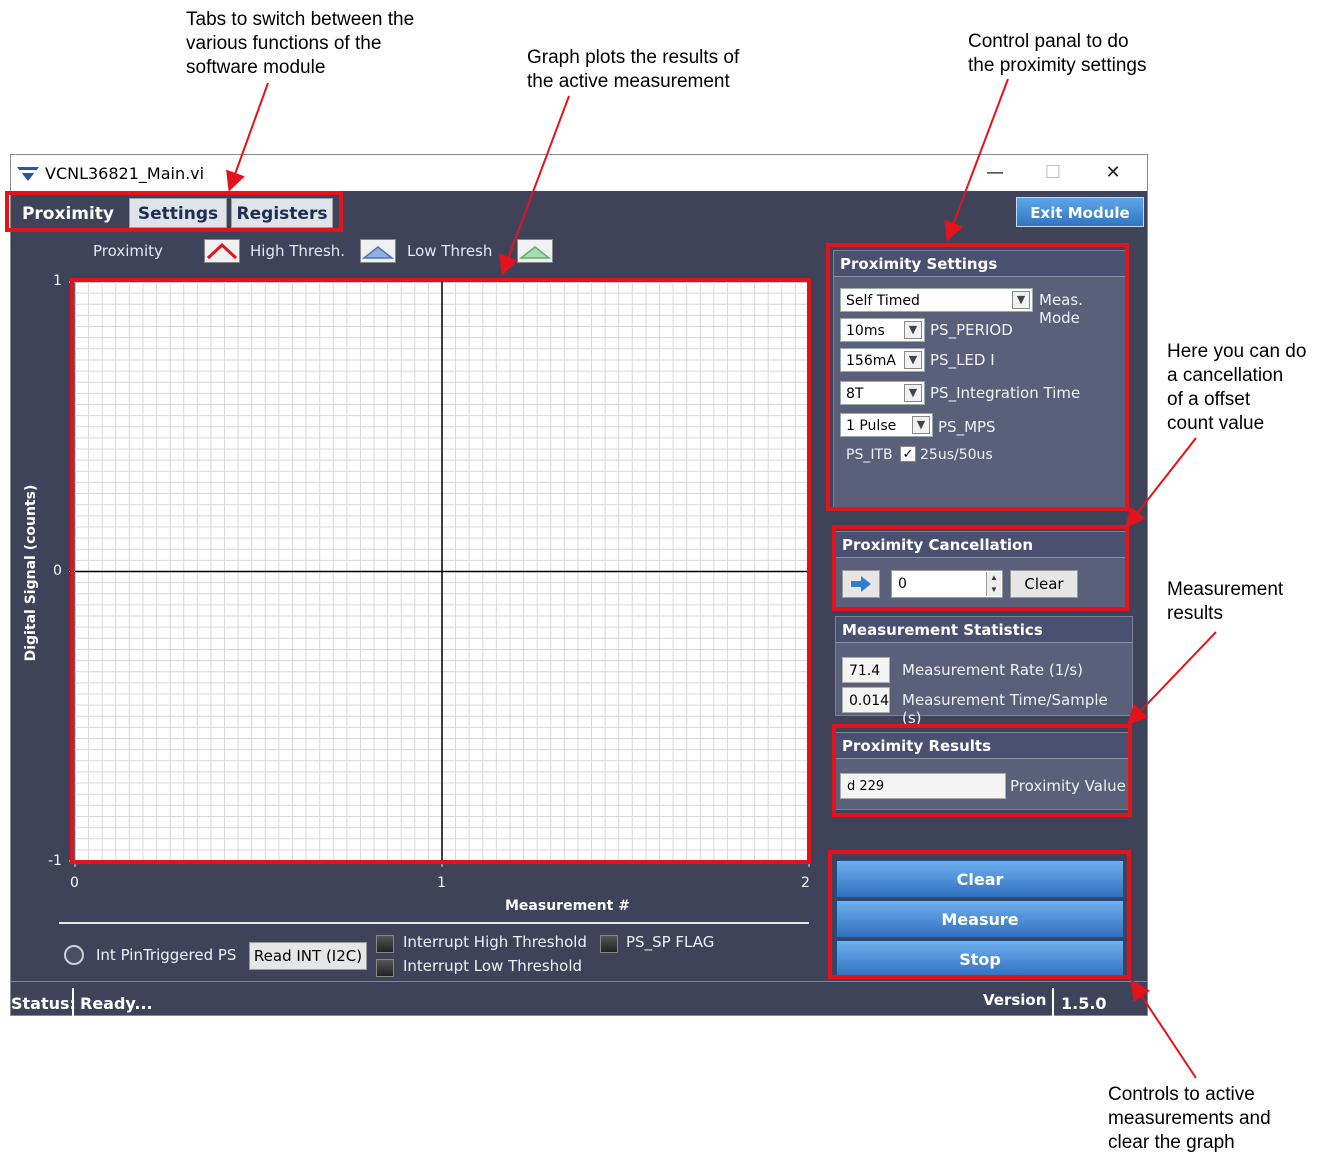 The image size is (1339, 1155). What do you see at coordinates (1163, 1029) in the screenshot?
I see `arrow-controls` at bounding box center [1163, 1029].